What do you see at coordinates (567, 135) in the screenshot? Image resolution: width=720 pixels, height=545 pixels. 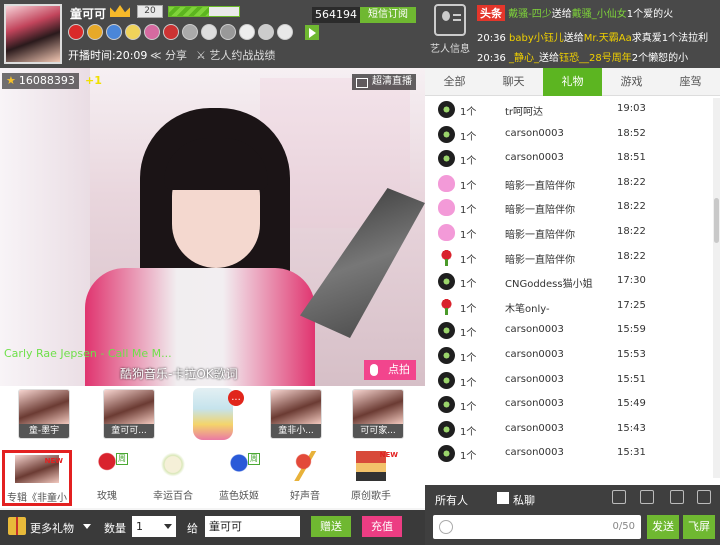 I see `gift-record-row: 1个 carson0003 18:52` at bounding box center [567, 135].